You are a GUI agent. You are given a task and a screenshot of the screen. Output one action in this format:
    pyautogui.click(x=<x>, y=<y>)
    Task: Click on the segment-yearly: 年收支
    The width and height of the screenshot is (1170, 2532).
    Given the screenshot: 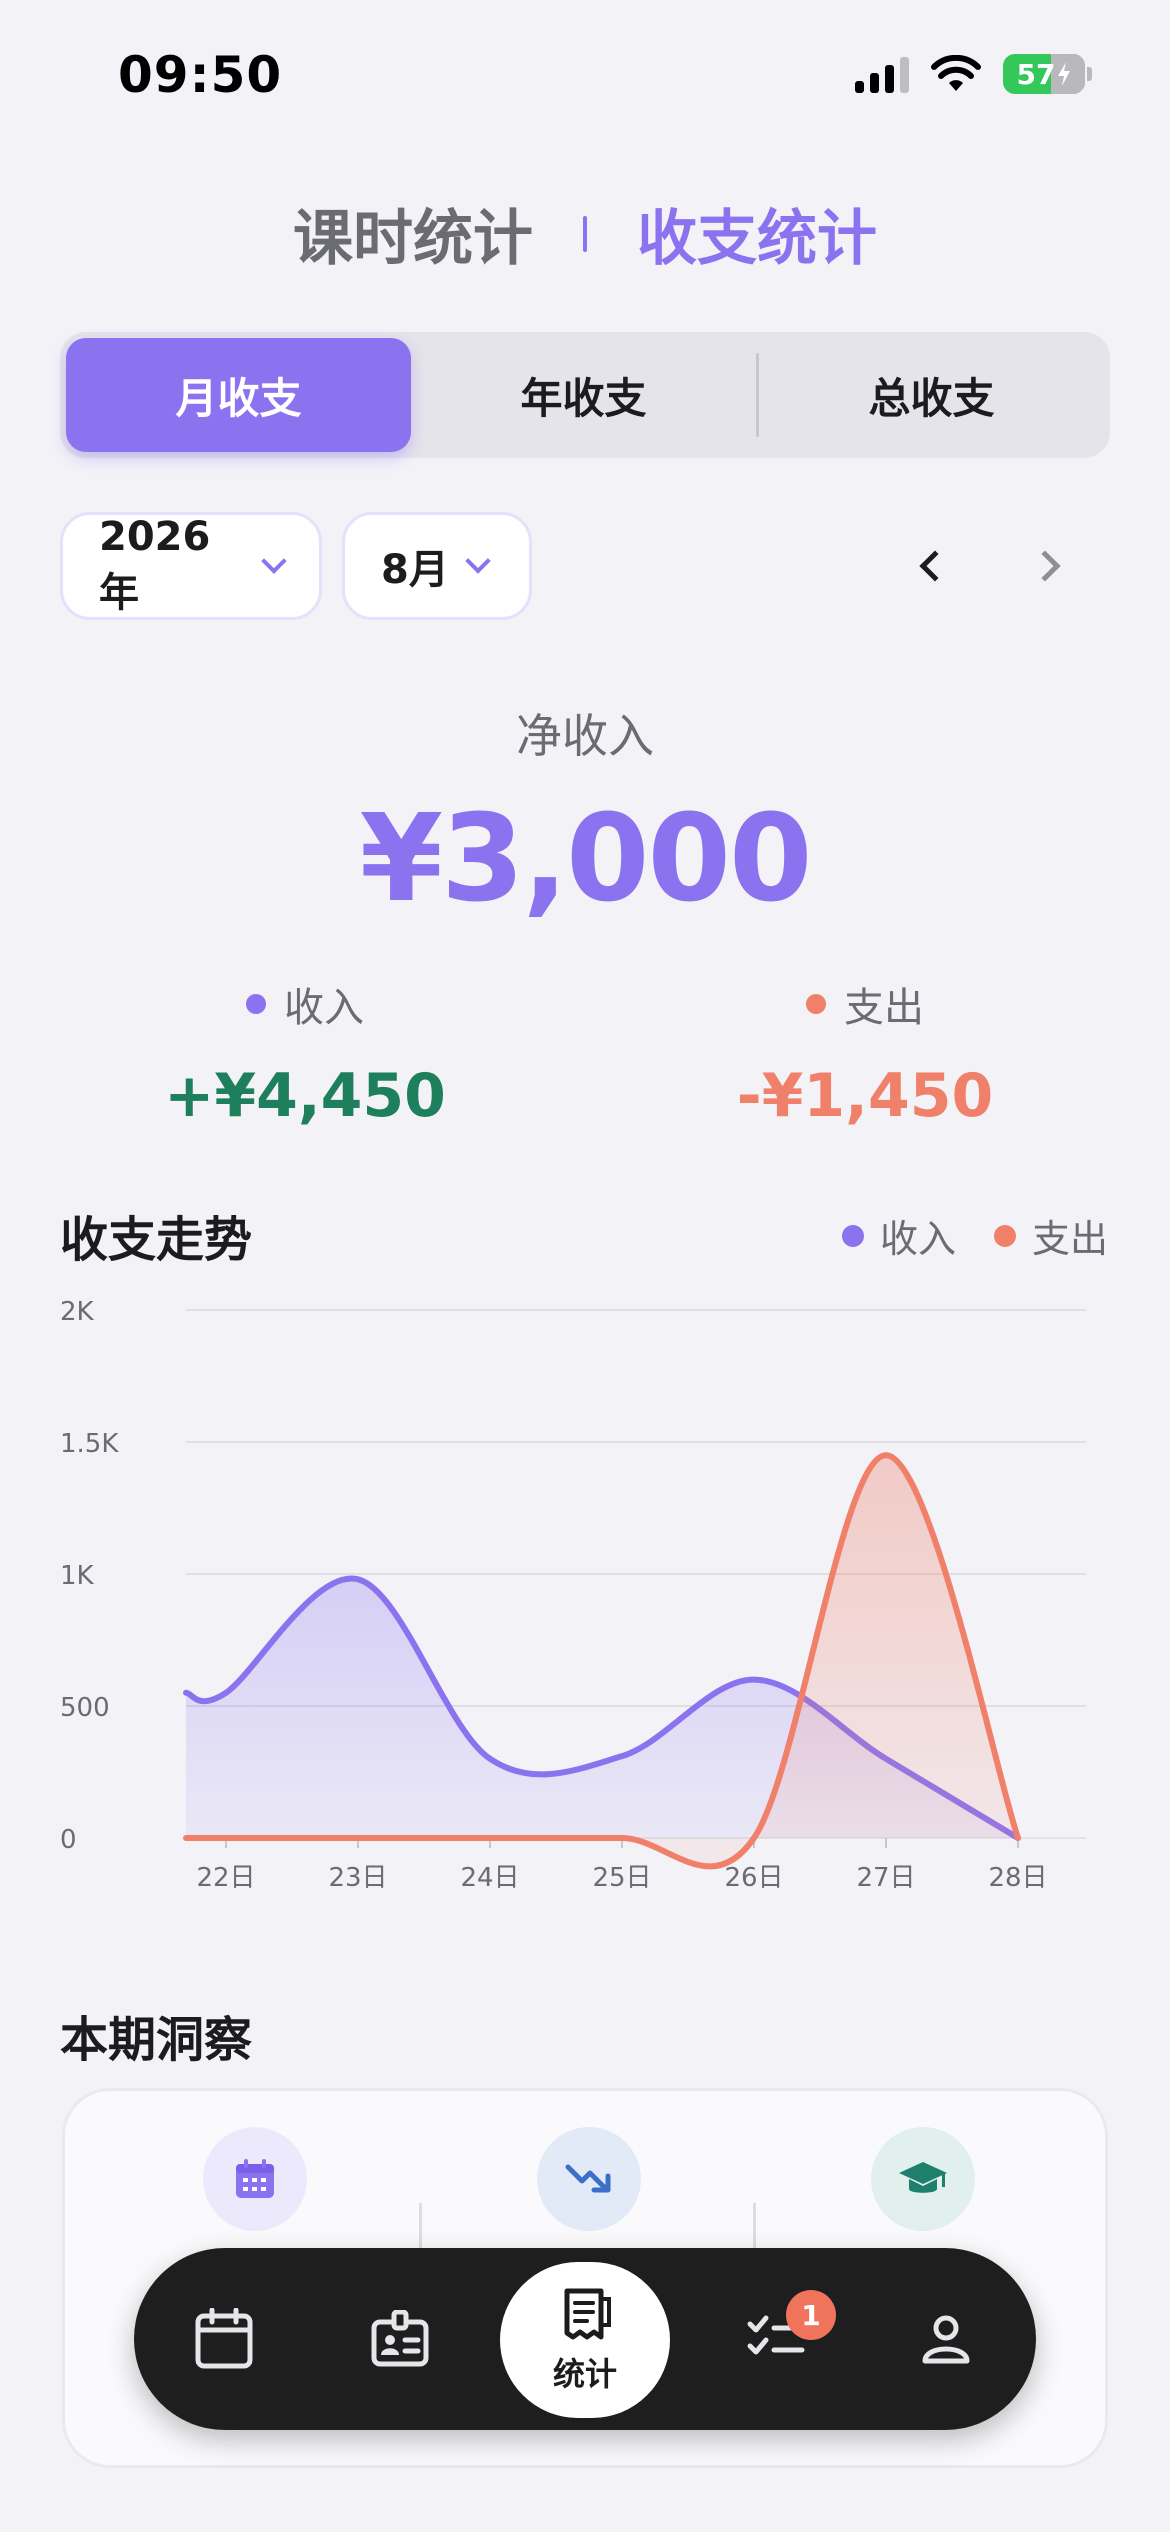 What is the action you would take?
    pyautogui.click(x=583, y=395)
    